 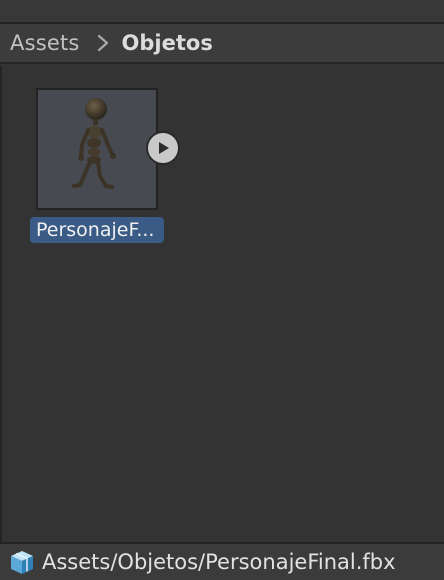 I want to click on chevron-right-icon, so click(x=102, y=43).